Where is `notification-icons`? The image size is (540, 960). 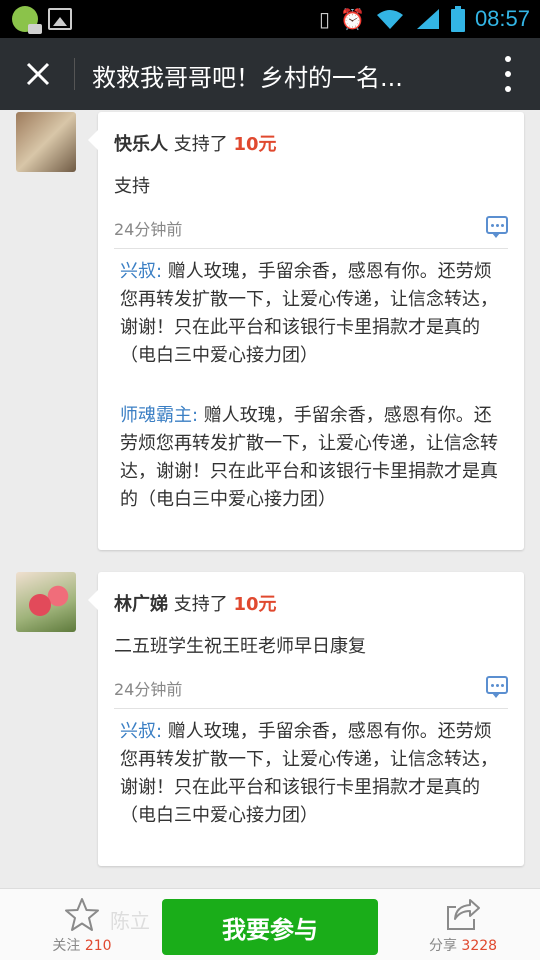 notification-icons is located at coordinates (42, 20).